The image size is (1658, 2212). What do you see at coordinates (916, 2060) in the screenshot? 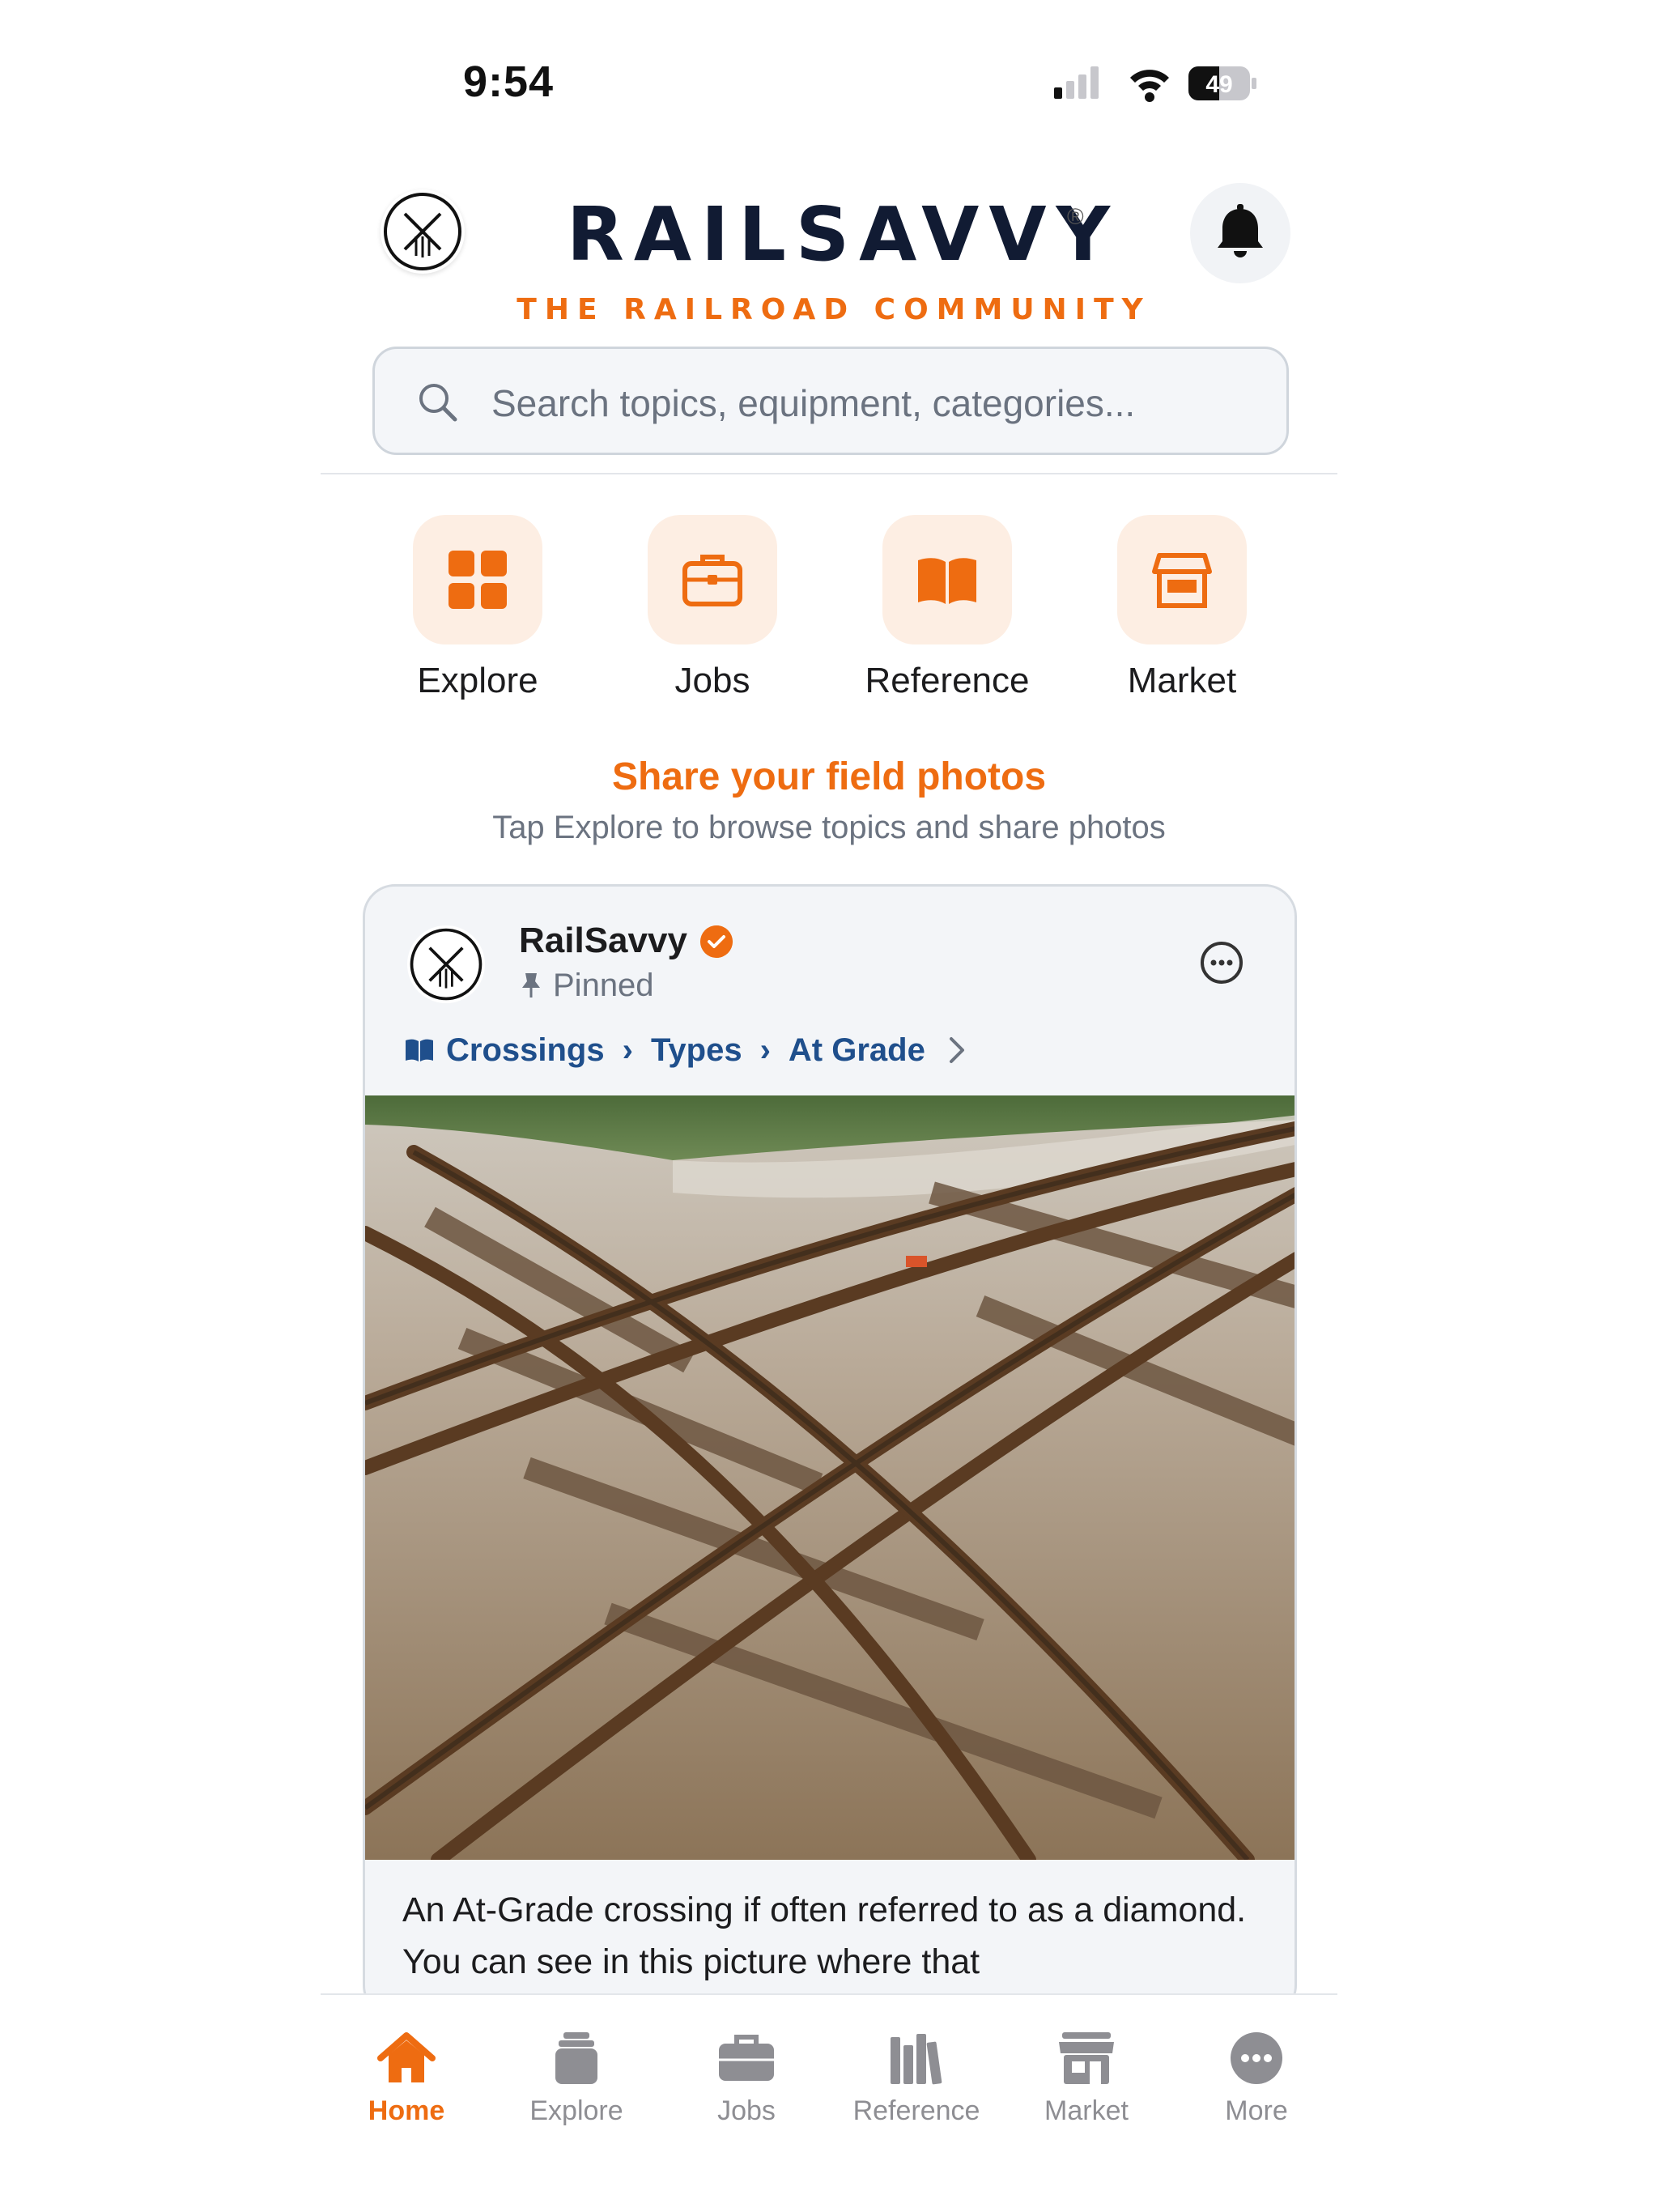
I see `books-icon` at bounding box center [916, 2060].